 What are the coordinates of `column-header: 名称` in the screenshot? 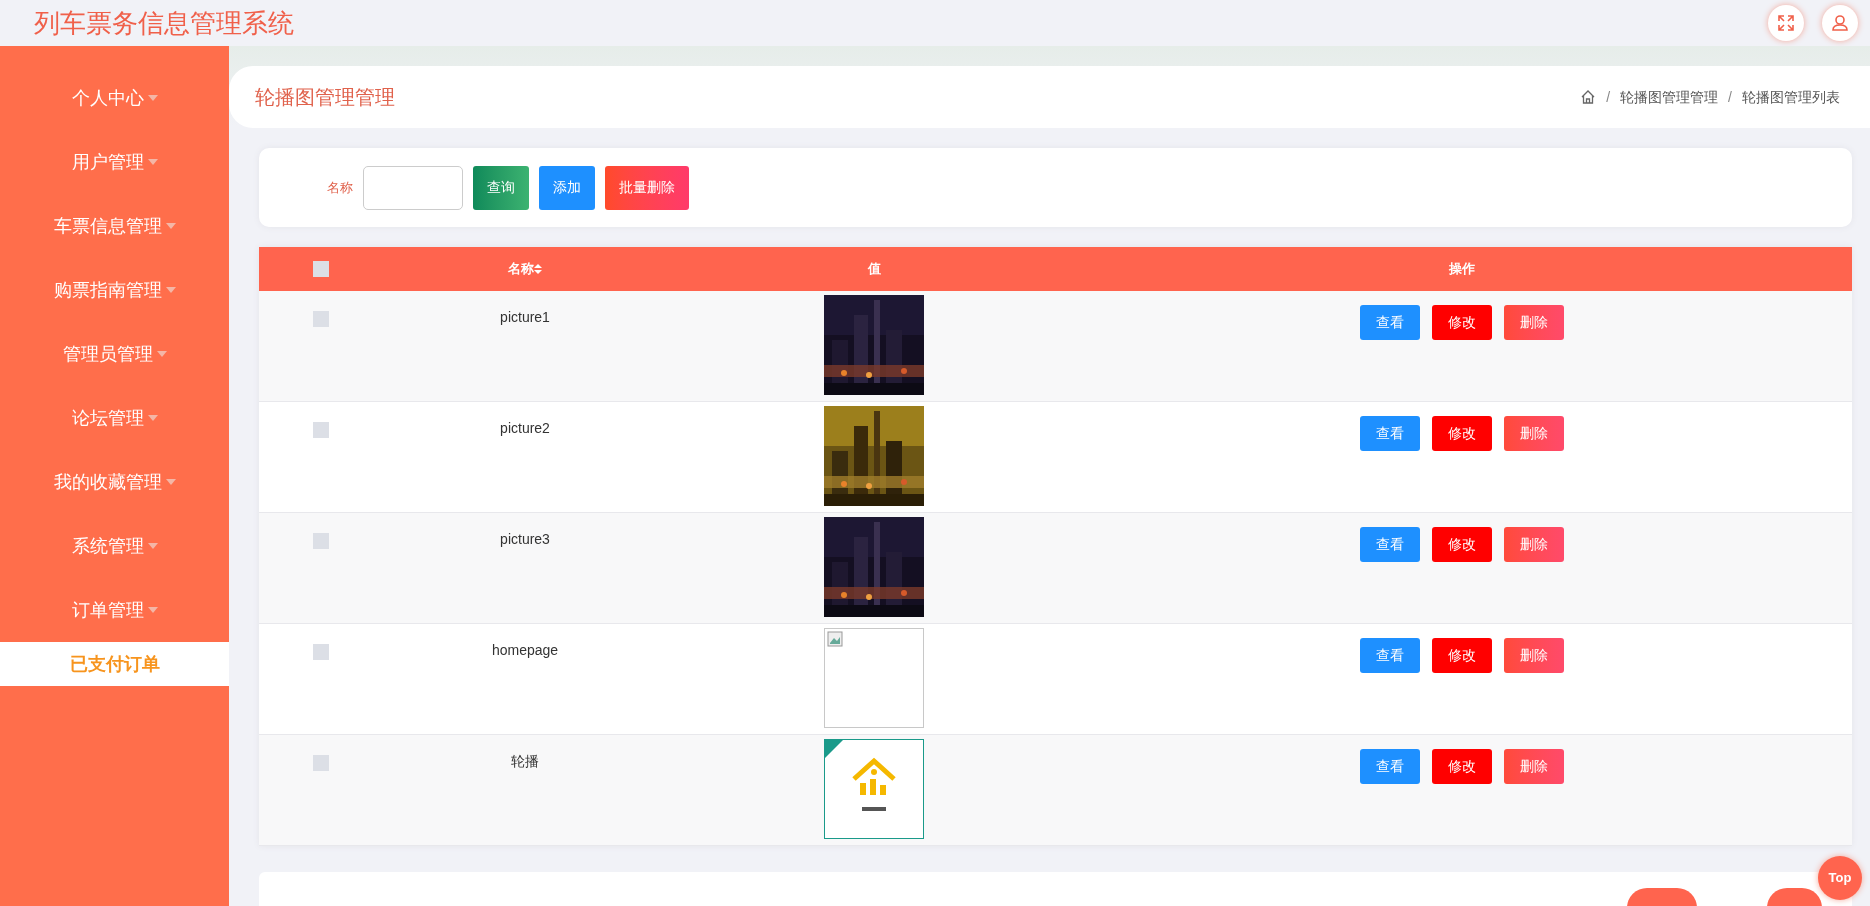 It's located at (521, 269).